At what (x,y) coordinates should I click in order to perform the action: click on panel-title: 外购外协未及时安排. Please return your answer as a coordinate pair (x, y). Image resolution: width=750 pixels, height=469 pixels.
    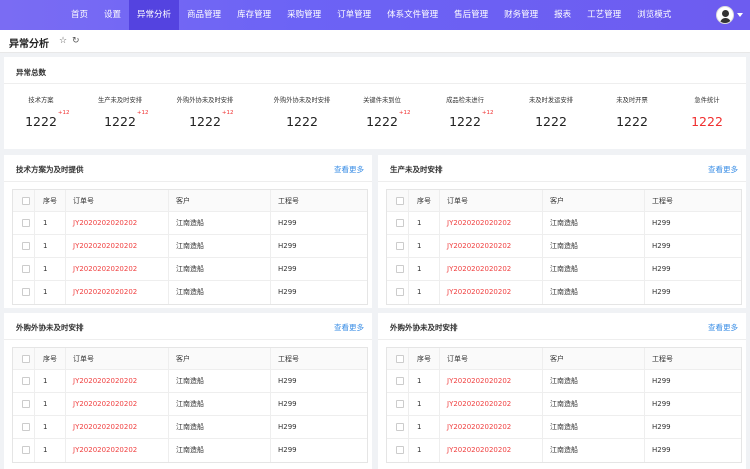
    Looking at the image, I should click on (50, 327).